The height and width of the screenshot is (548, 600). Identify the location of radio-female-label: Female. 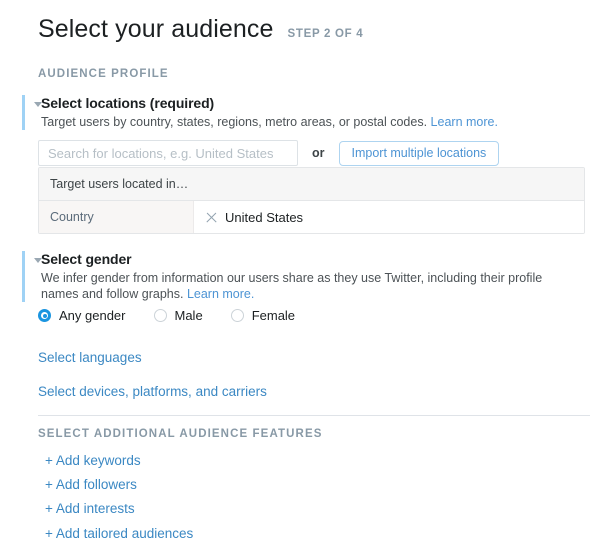
(273, 315).